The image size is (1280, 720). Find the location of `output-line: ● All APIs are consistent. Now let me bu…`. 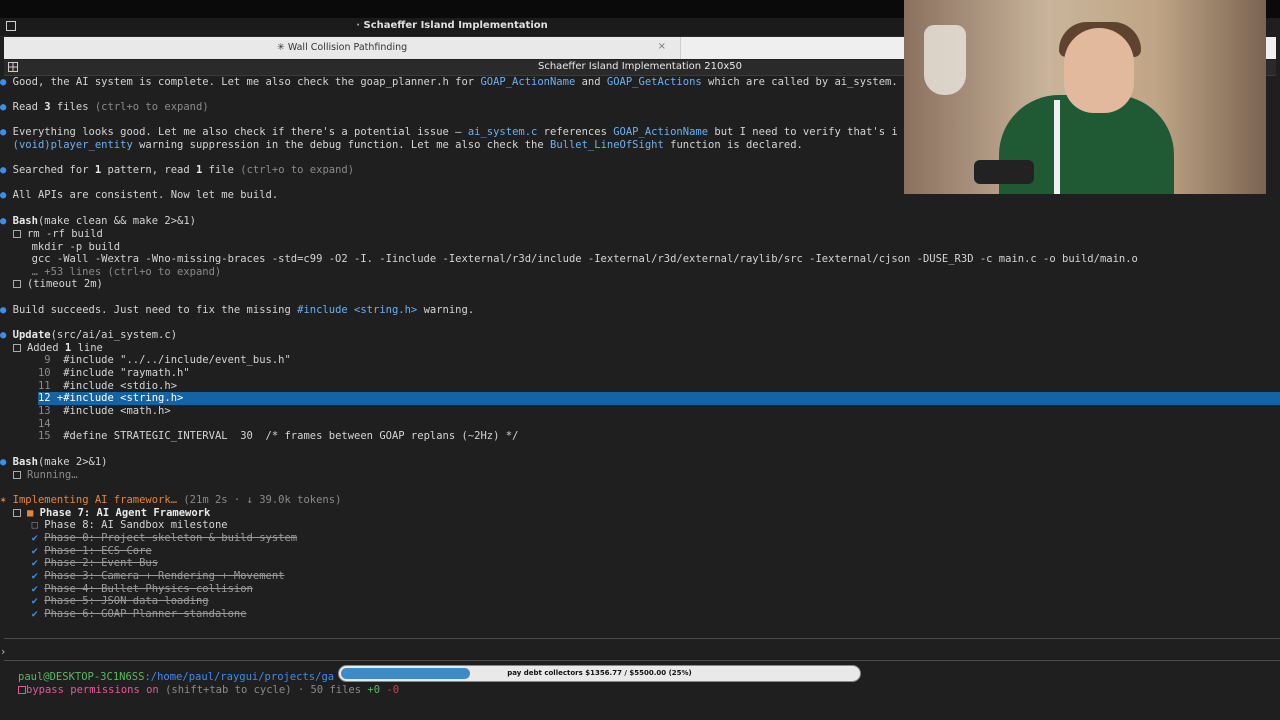

output-line: ● All APIs are consistent. Now let me bu… is located at coordinates (139, 195).